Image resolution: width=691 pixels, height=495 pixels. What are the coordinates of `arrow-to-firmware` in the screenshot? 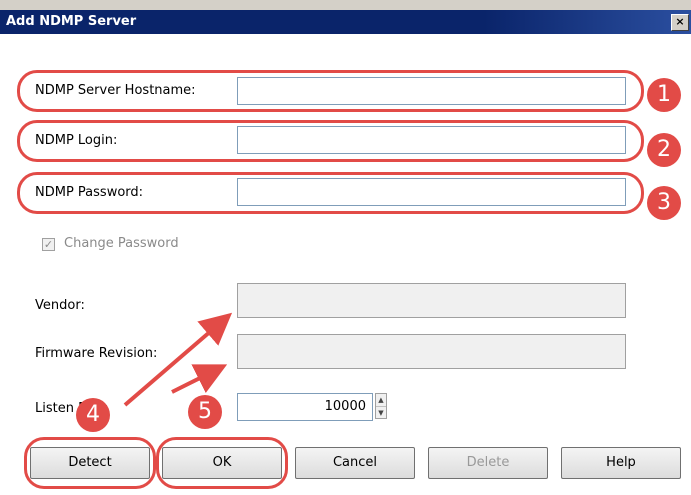 It's located at (199, 379).